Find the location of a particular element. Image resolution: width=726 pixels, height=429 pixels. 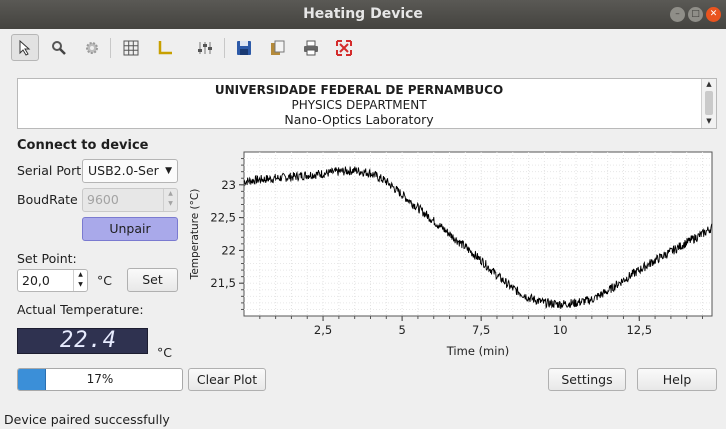

university-name: UNIVERSIDADE FEDERAL DE PERNAMBUCO is located at coordinates (359, 90).